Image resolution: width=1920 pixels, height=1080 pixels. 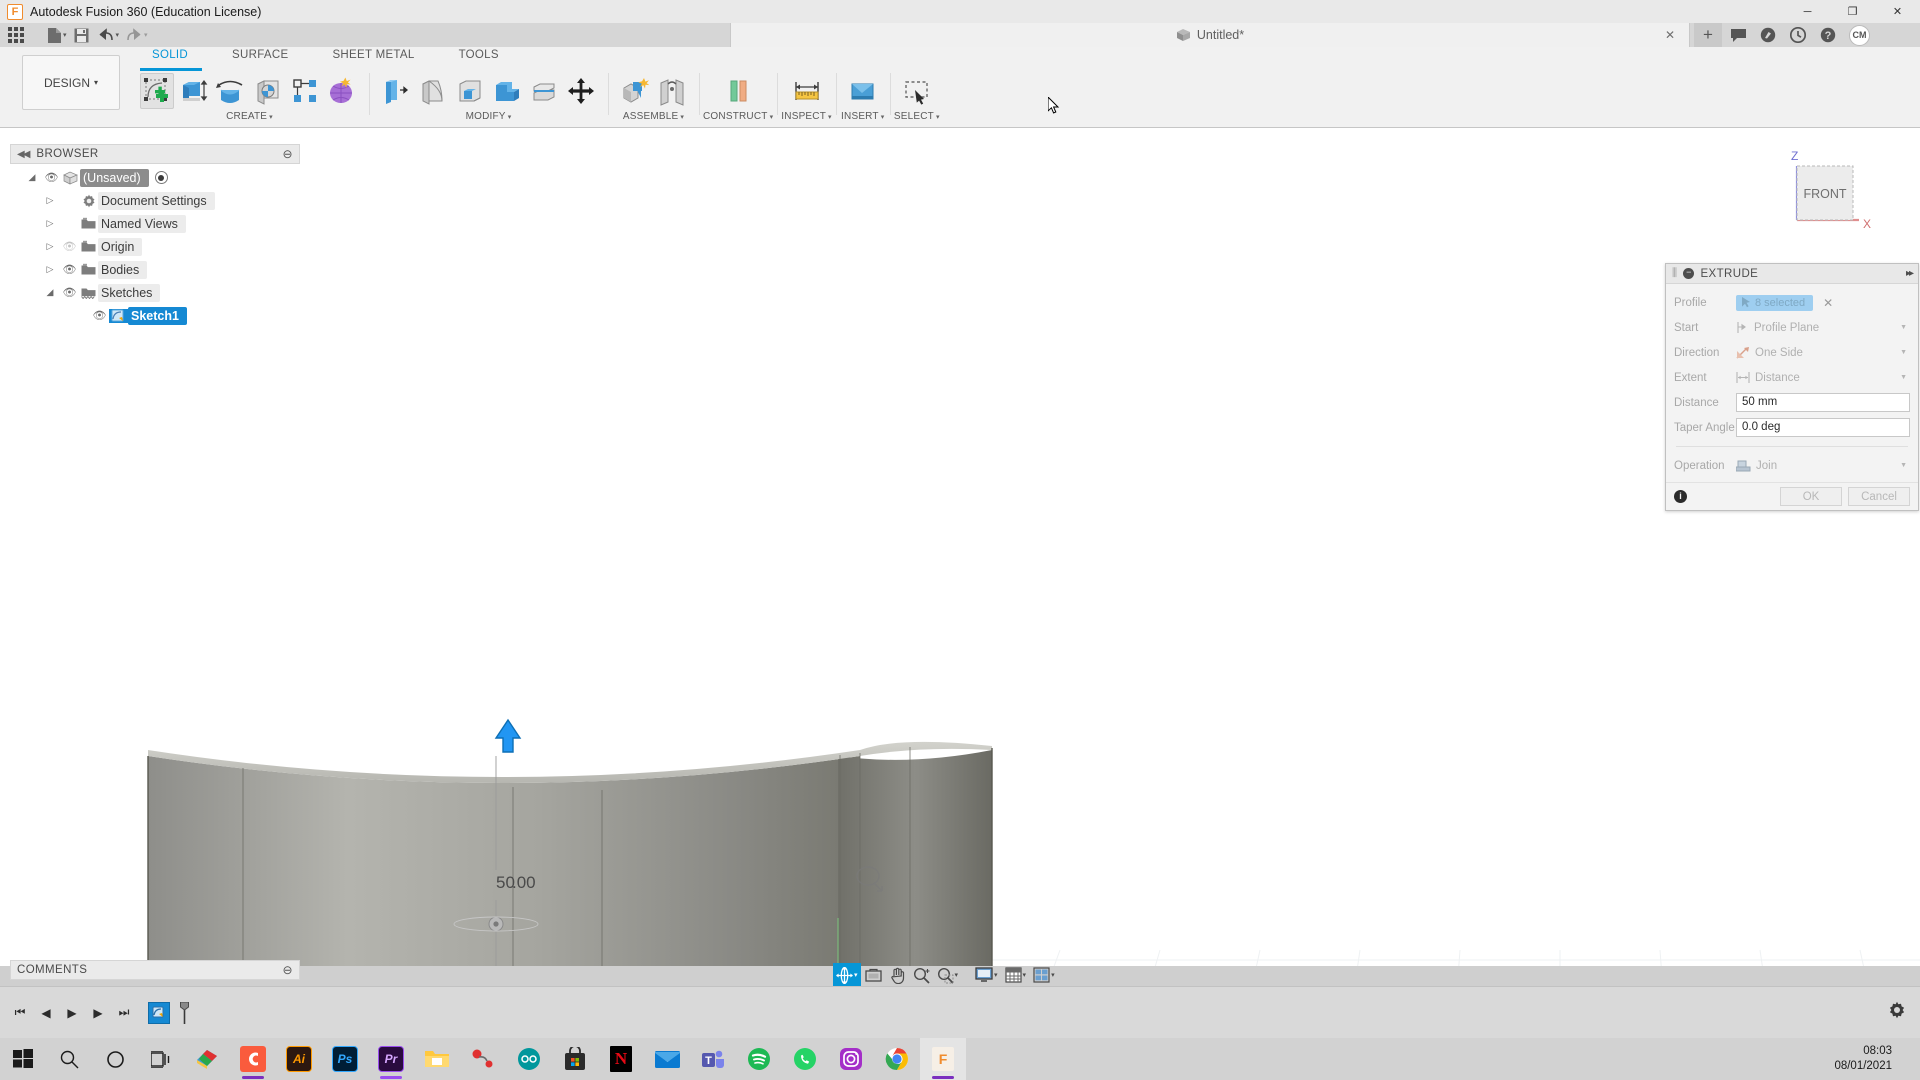 I want to click on new-component-icon, so click(x=635, y=91).